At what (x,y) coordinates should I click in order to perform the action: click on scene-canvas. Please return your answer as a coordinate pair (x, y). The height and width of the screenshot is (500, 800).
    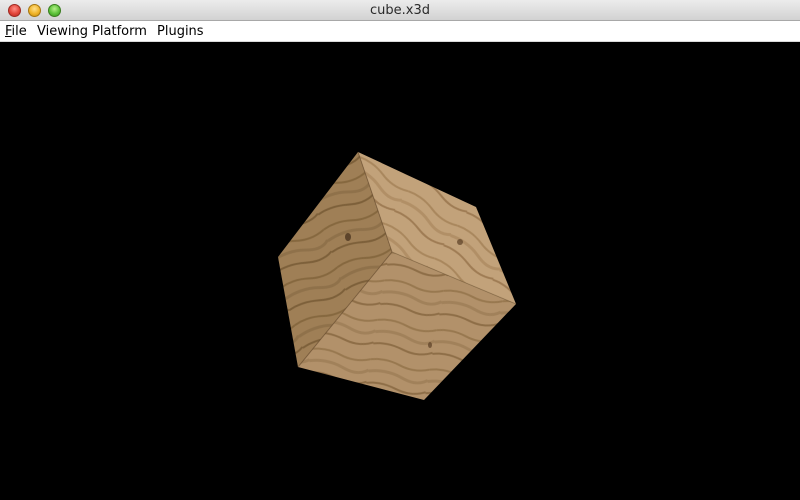
    Looking at the image, I should click on (397, 275).